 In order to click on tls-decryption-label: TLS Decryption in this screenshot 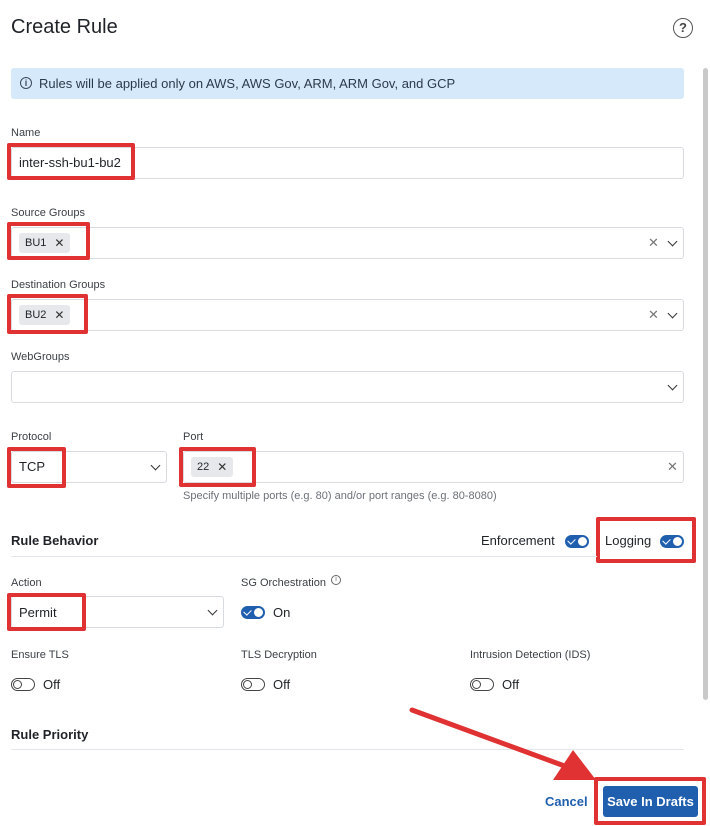, I will do `click(279, 655)`.